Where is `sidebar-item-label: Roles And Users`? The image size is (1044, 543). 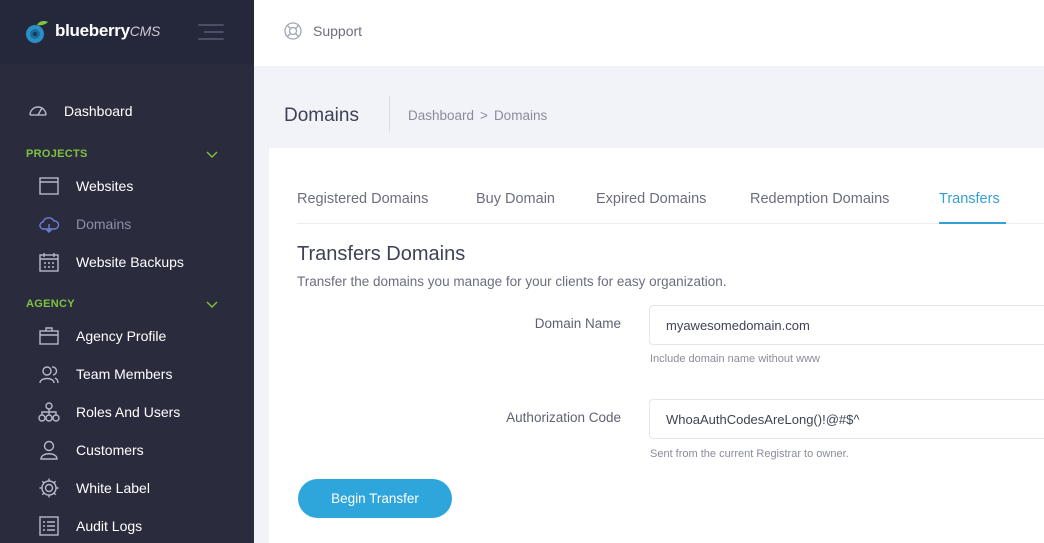 sidebar-item-label: Roles And Users is located at coordinates (128, 412).